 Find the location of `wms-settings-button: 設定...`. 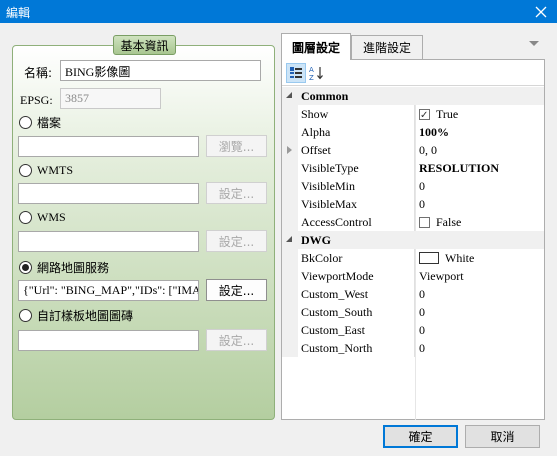

wms-settings-button: 設定... is located at coordinates (236, 241).